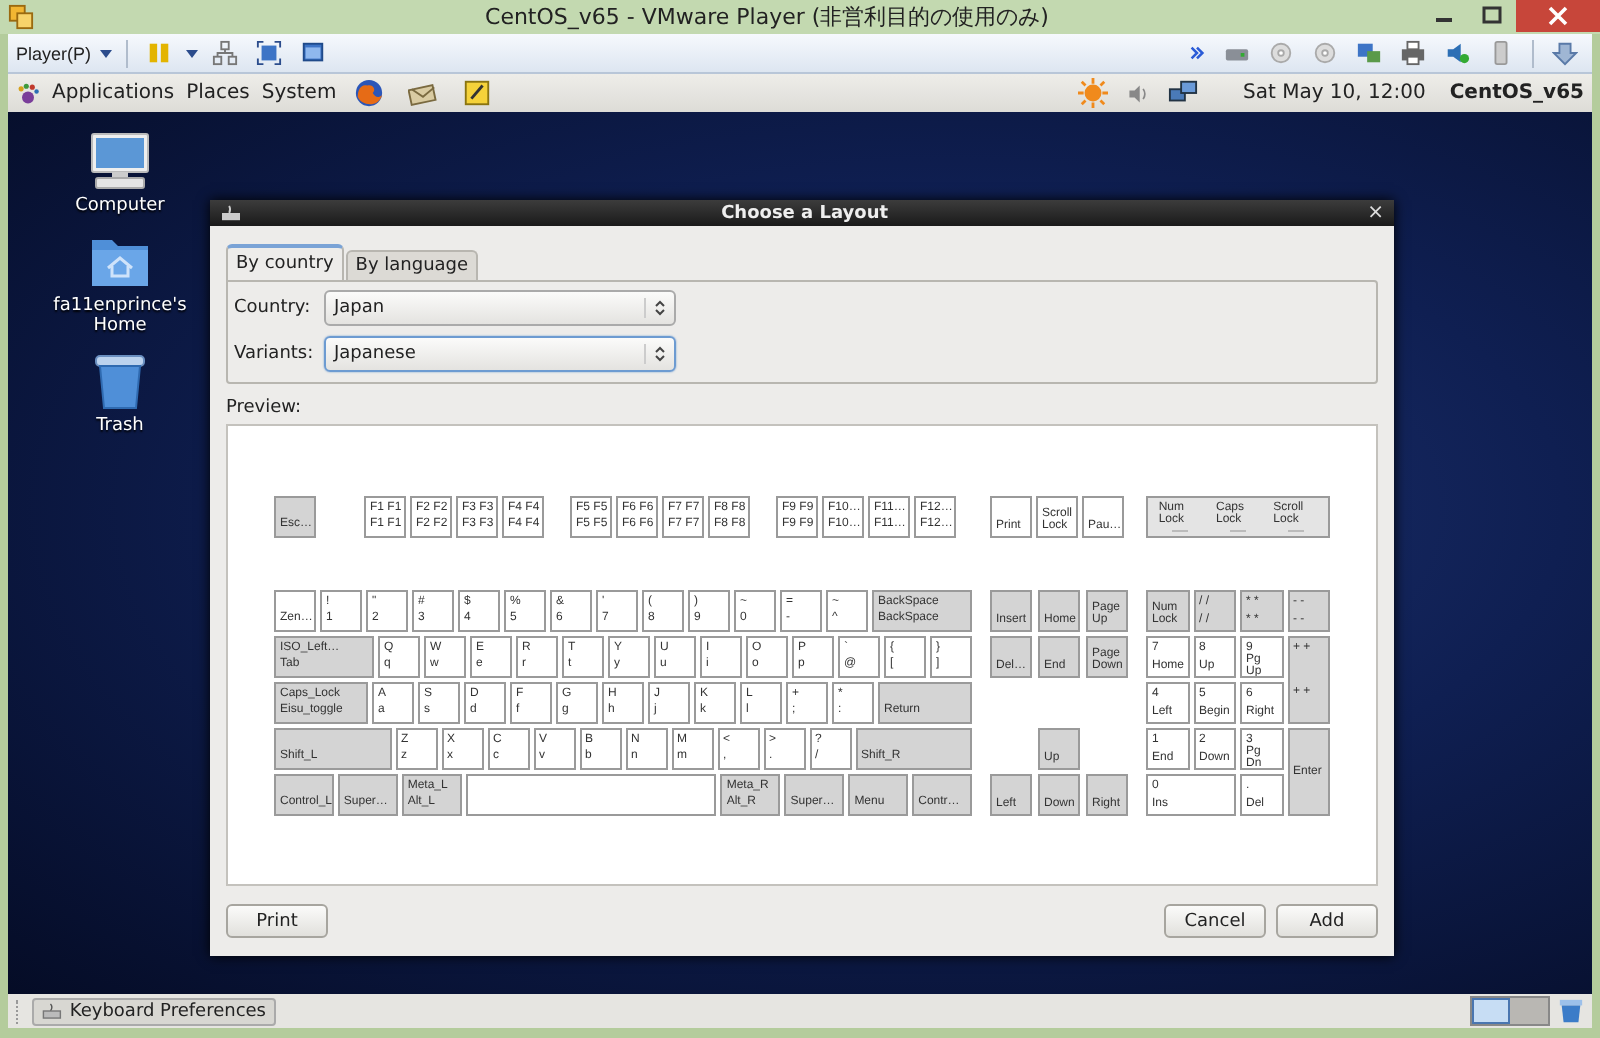 The width and height of the screenshot is (1600, 1038). What do you see at coordinates (1215, 921) in the screenshot?
I see `dialog-button: Cancel` at bounding box center [1215, 921].